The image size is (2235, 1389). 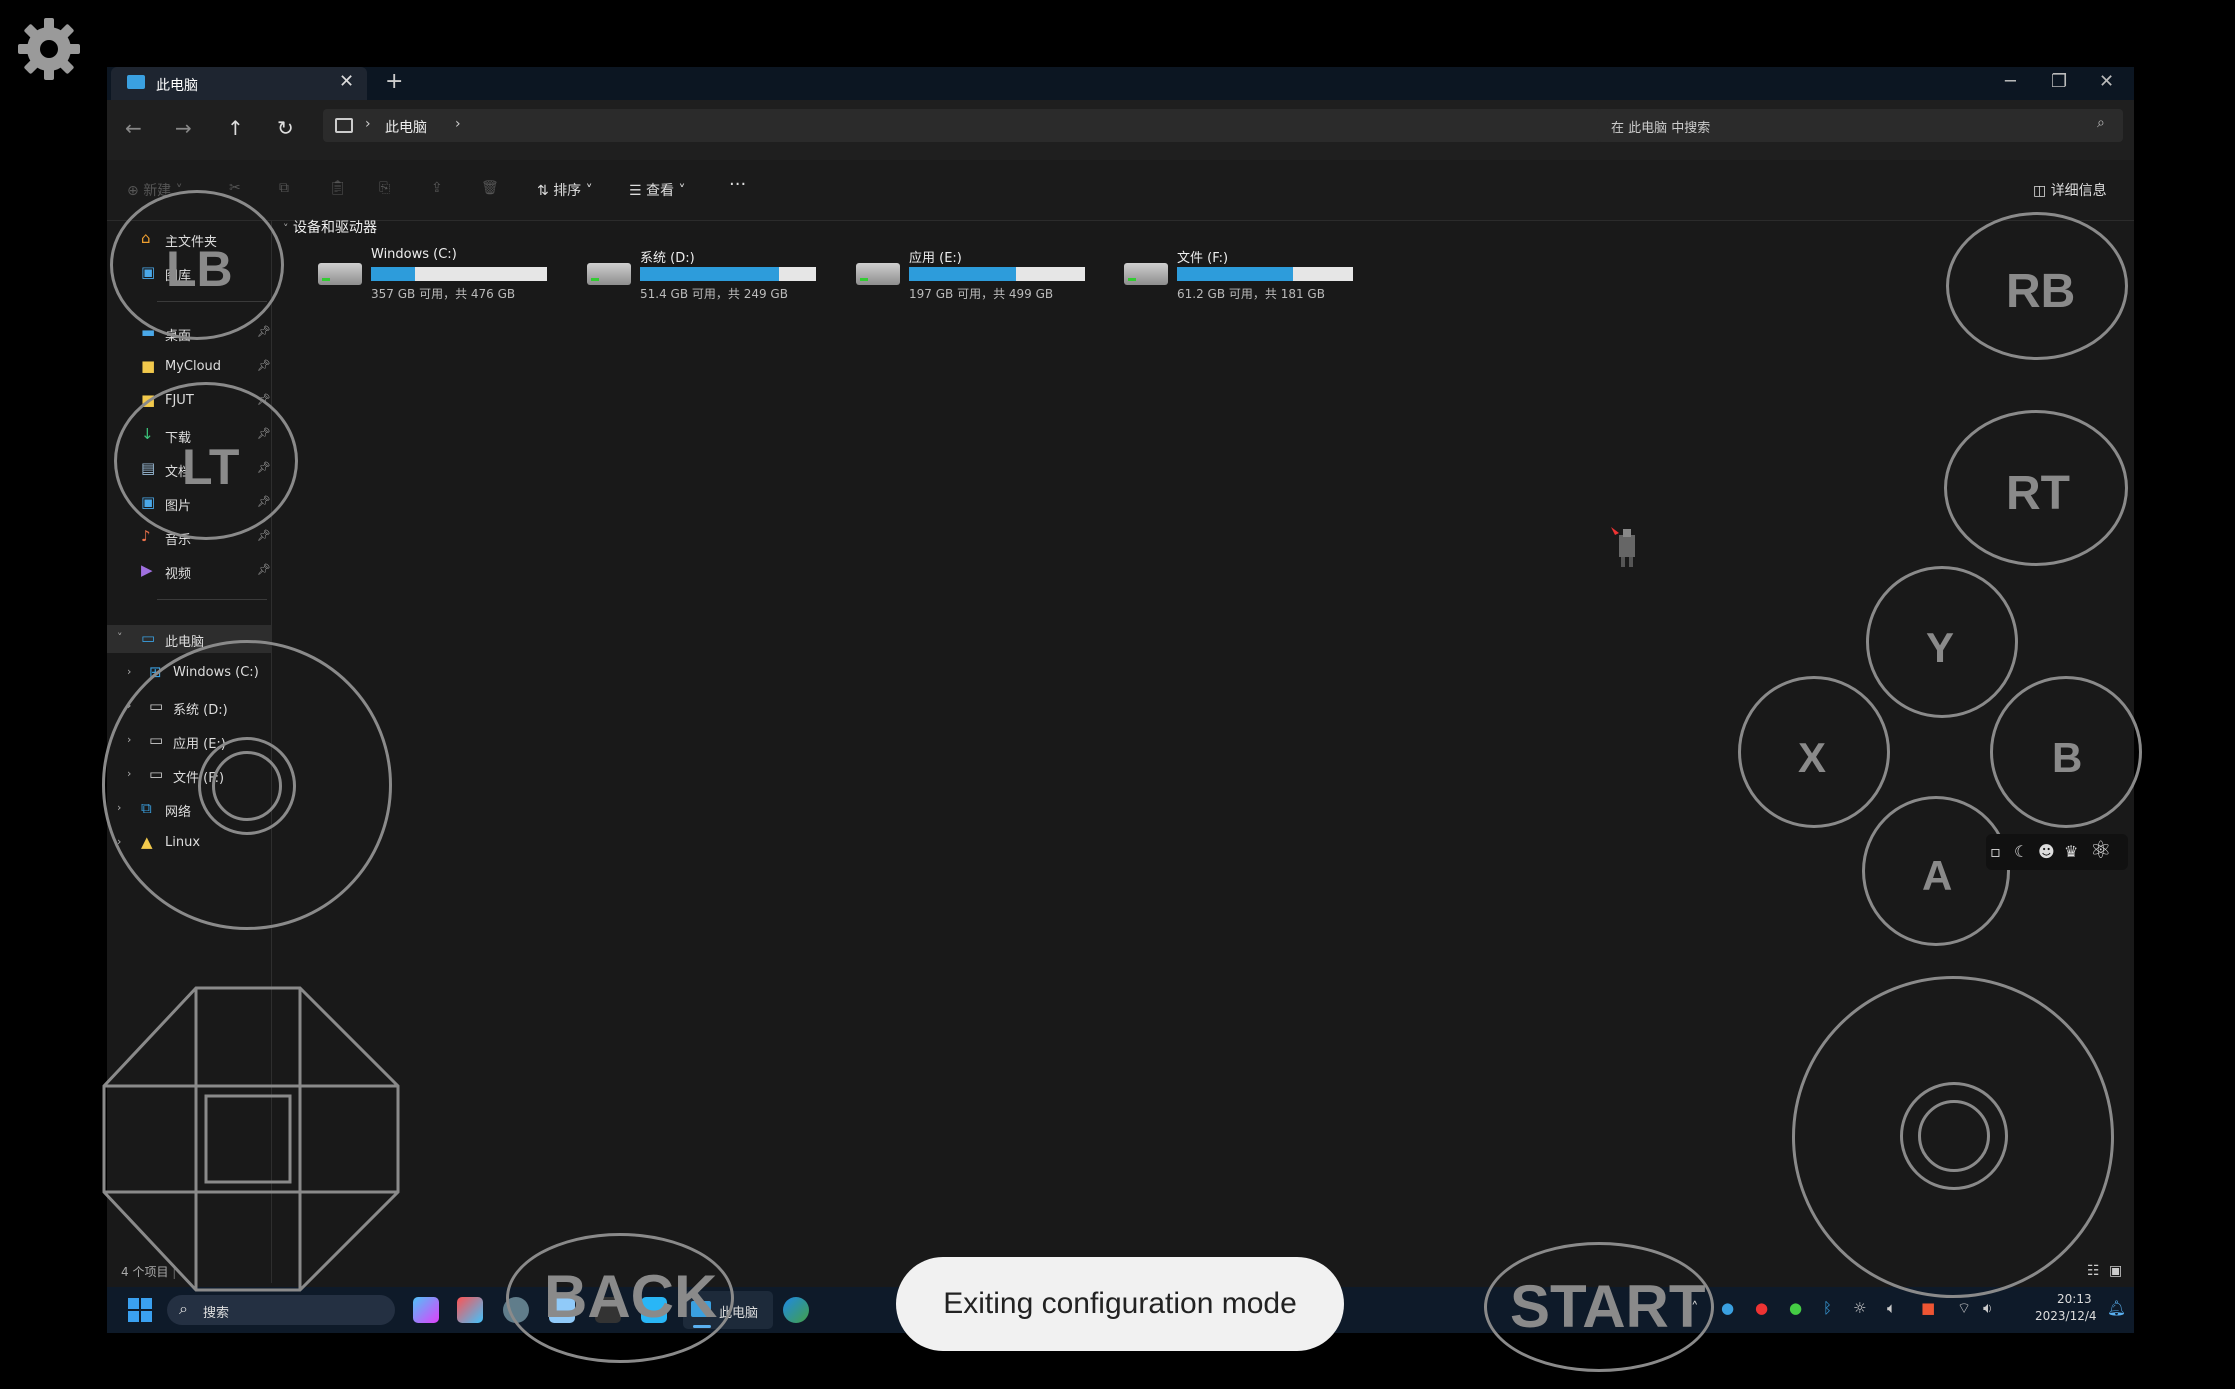 What do you see at coordinates (443, 294) in the screenshot?
I see `drive-free-space: 357 GB 可用，共 476 GB` at bounding box center [443, 294].